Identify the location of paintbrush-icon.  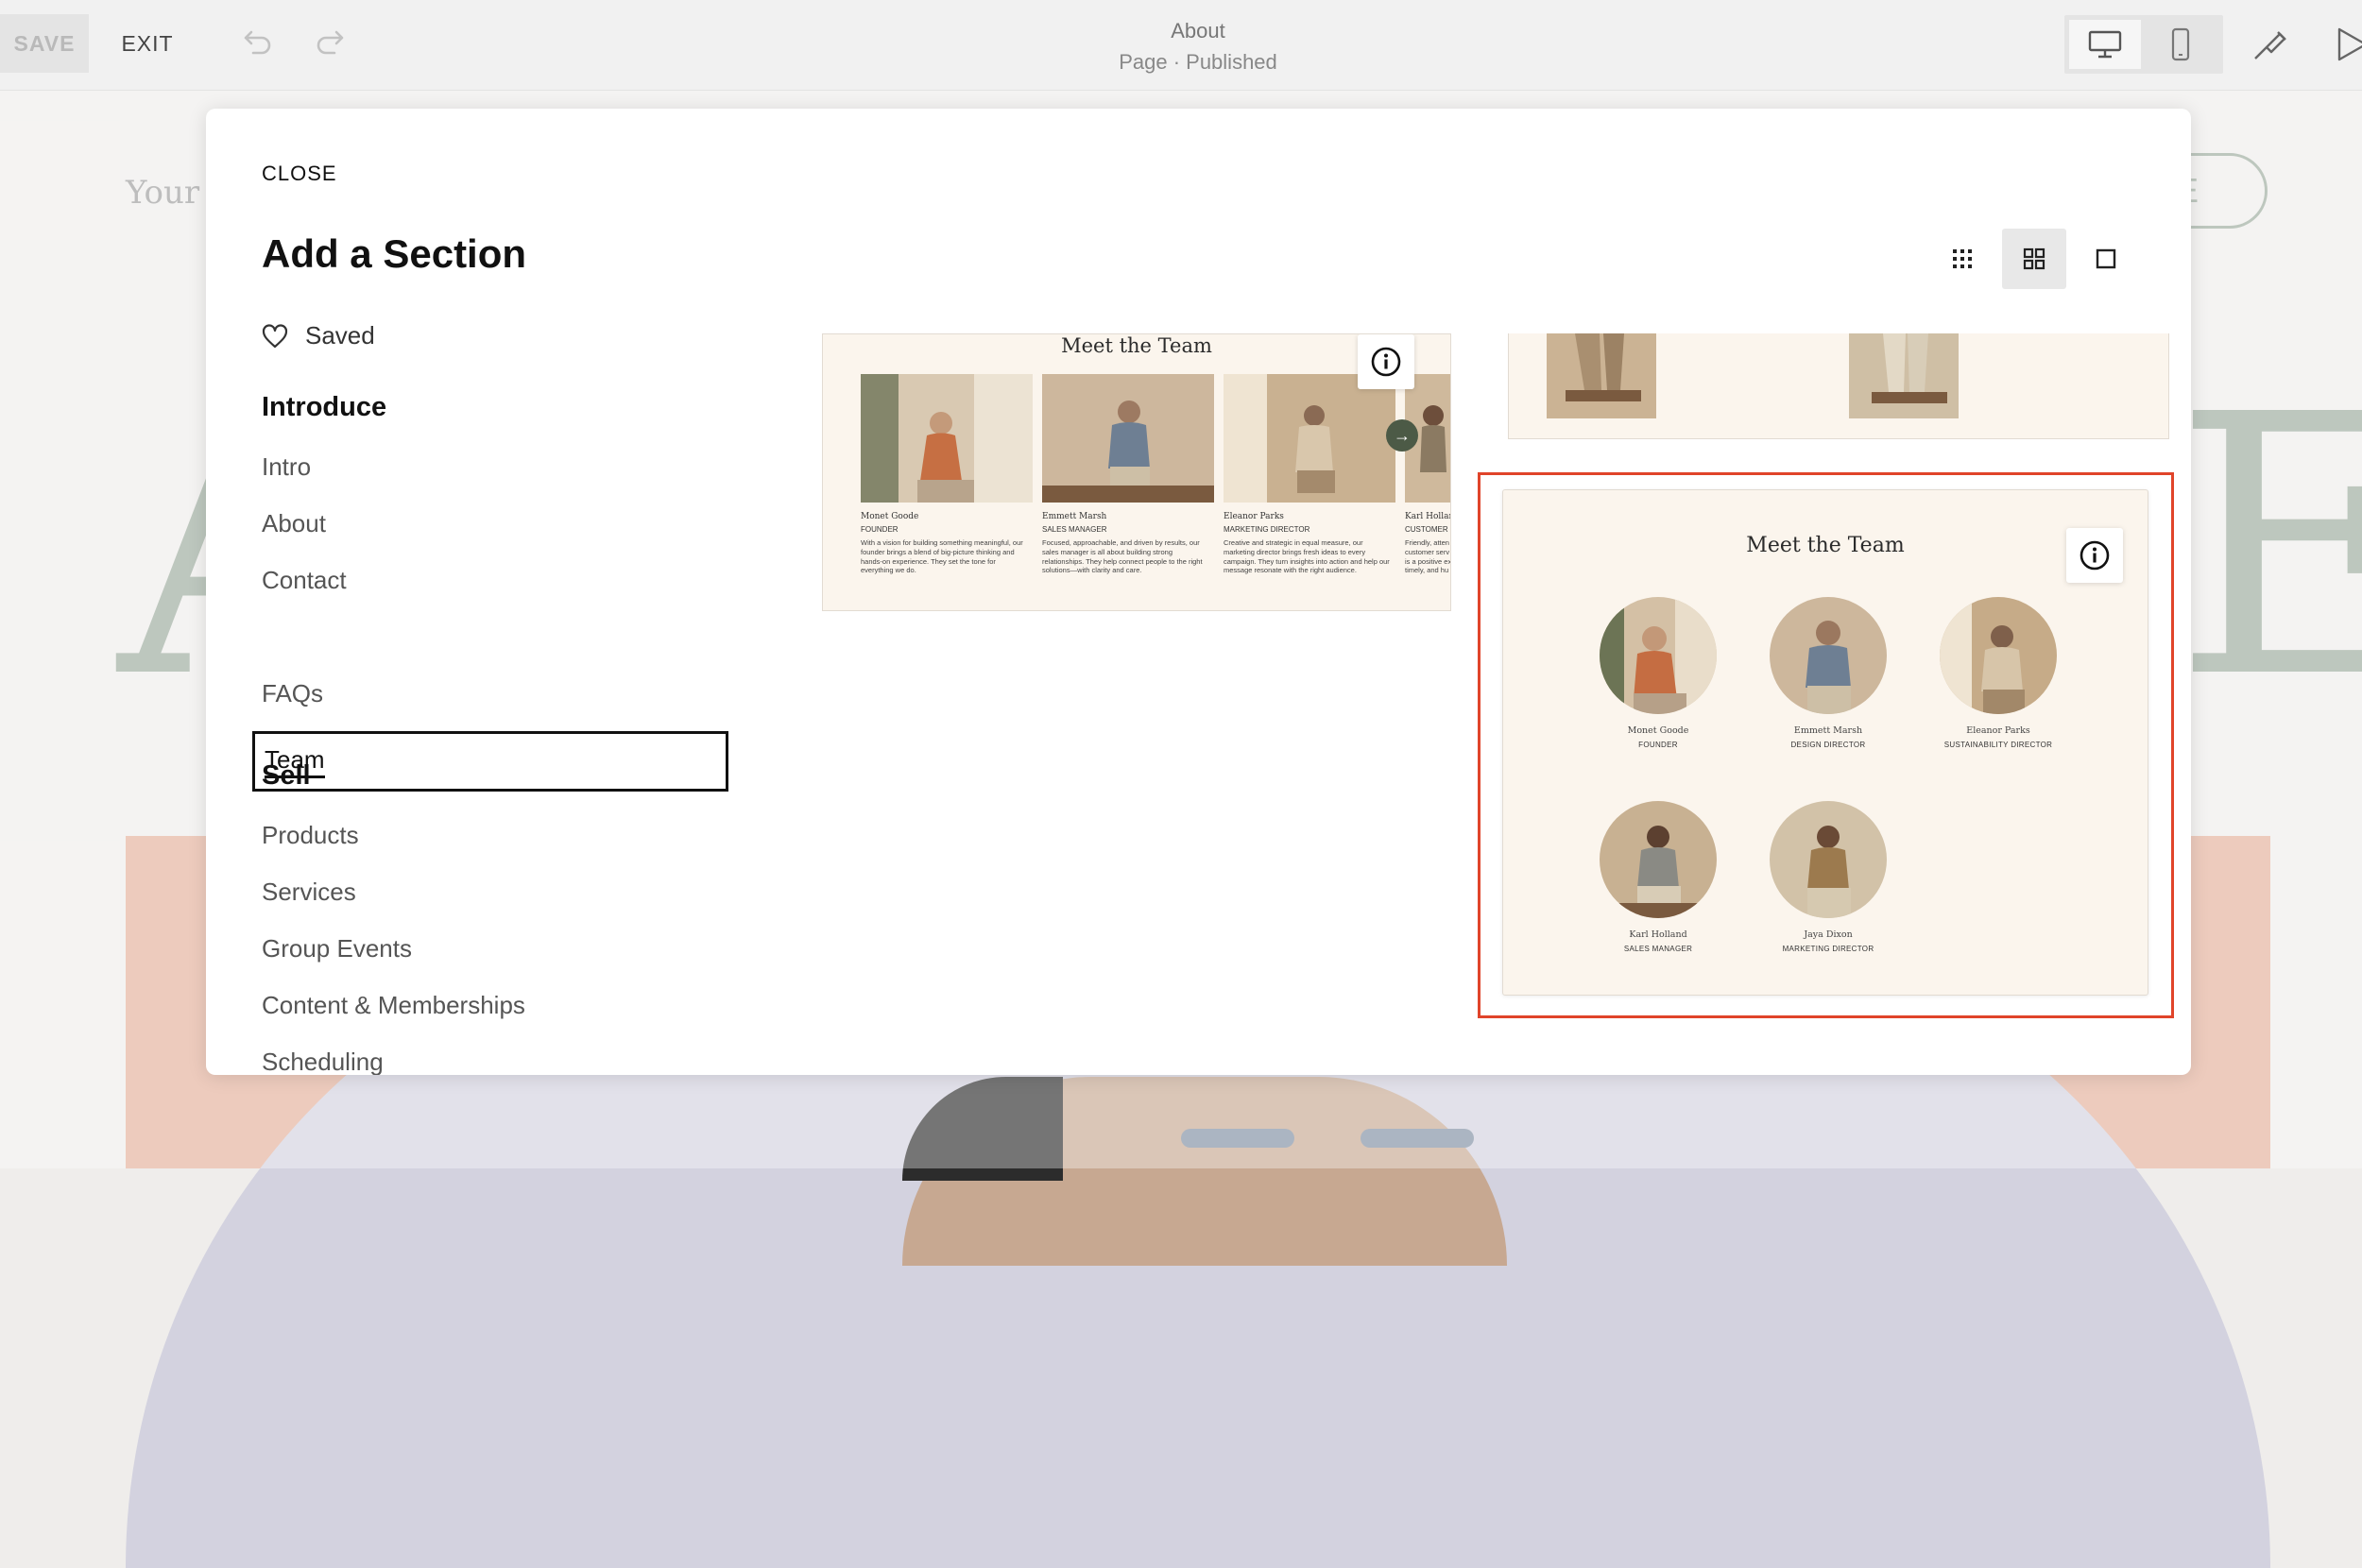
(2271, 44).